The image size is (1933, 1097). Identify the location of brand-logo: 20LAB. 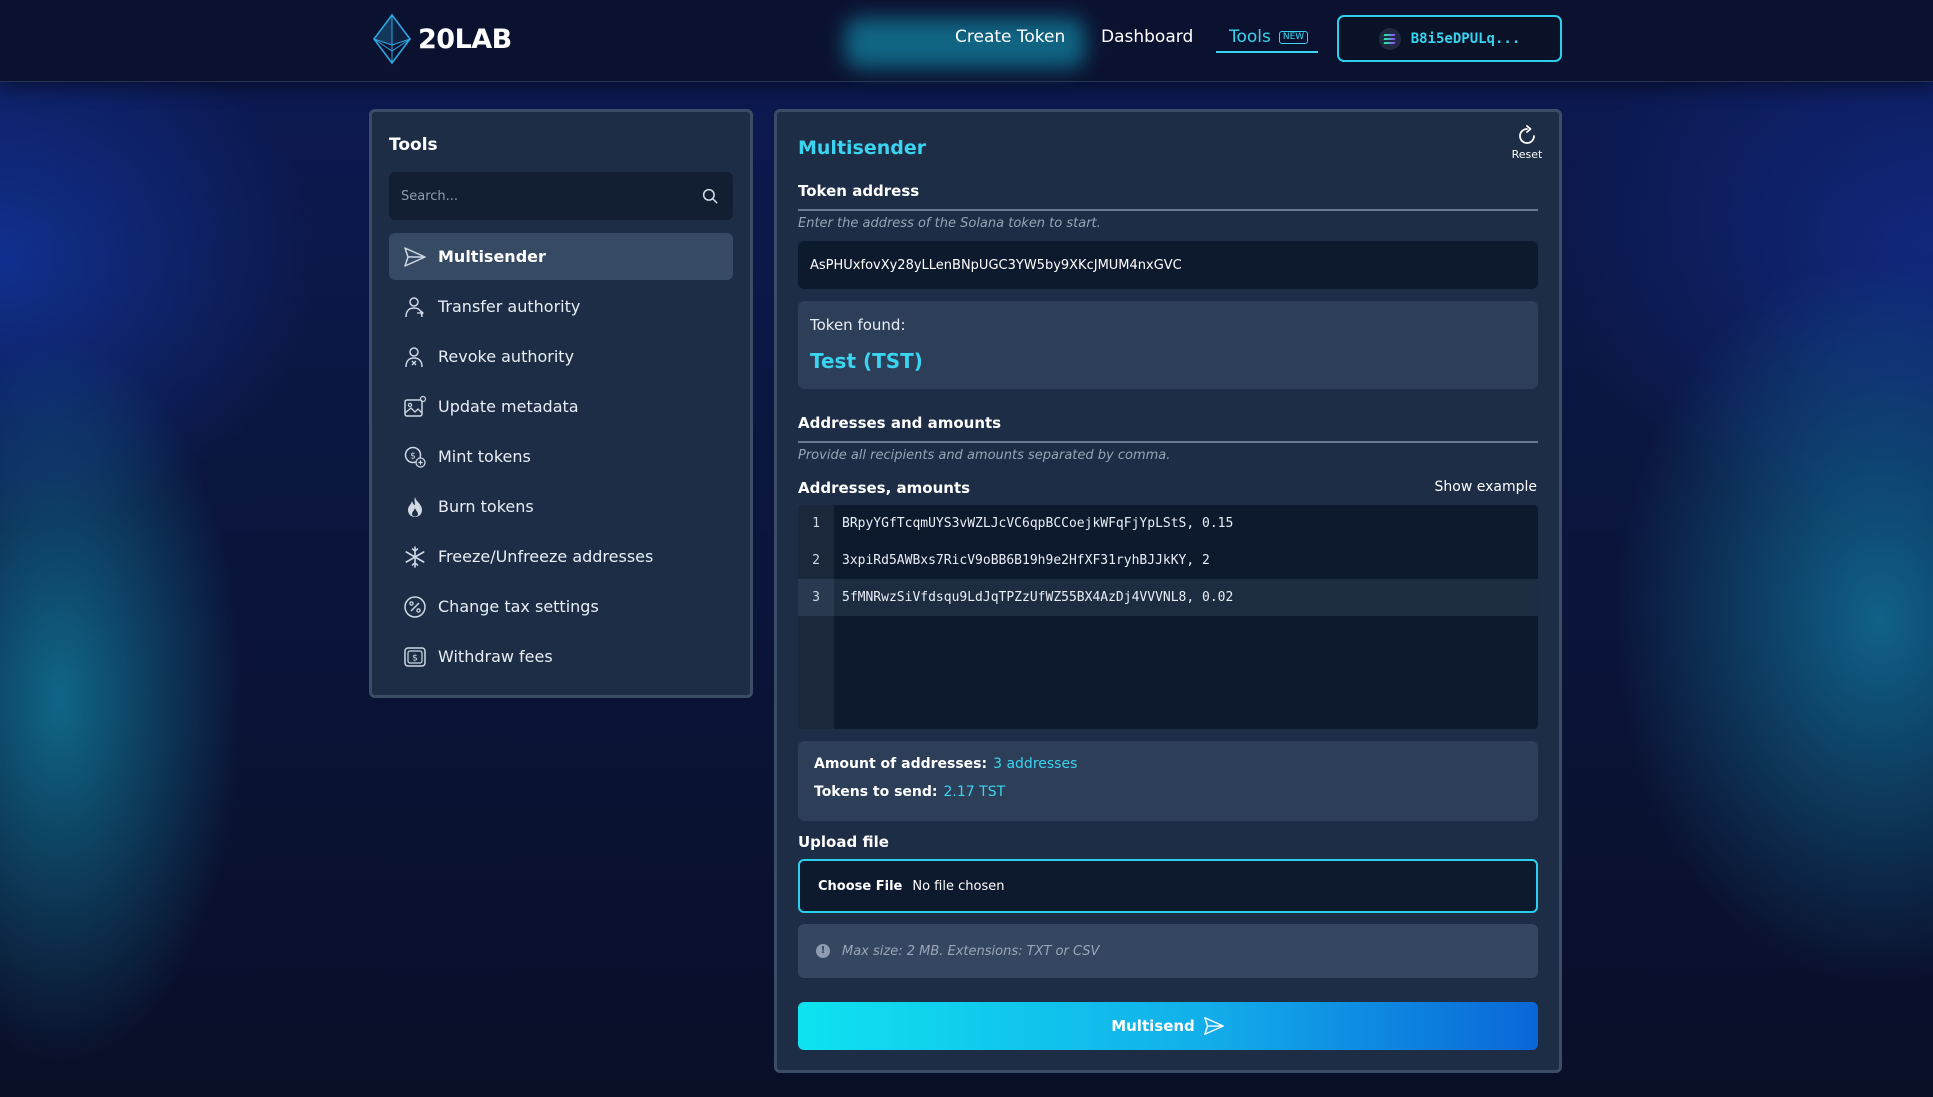
(441, 39).